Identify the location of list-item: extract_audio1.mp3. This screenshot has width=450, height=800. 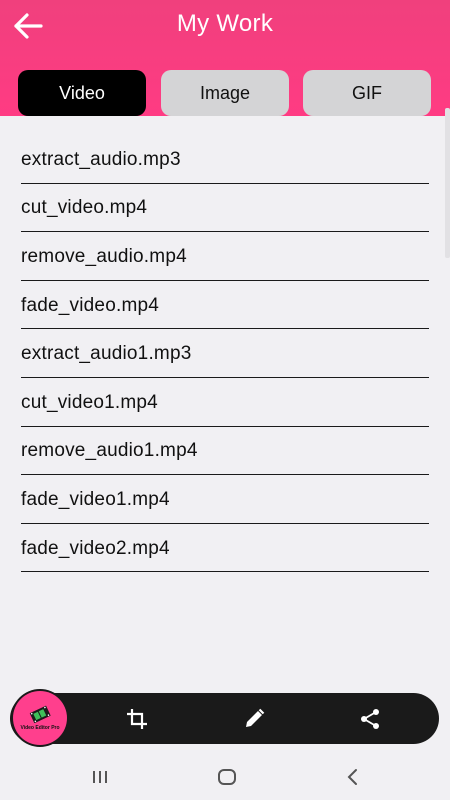
(225, 353).